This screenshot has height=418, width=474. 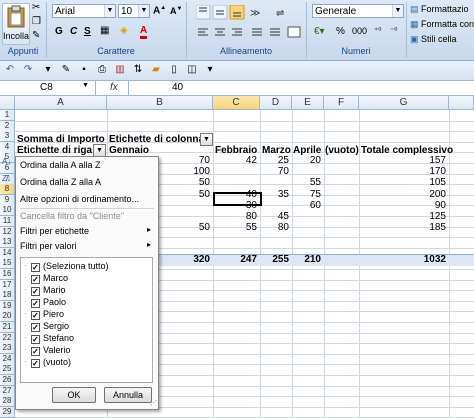 I want to click on menu-item-sort-asc: Ordina dalla A alla Z, so click(x=60, y=165).